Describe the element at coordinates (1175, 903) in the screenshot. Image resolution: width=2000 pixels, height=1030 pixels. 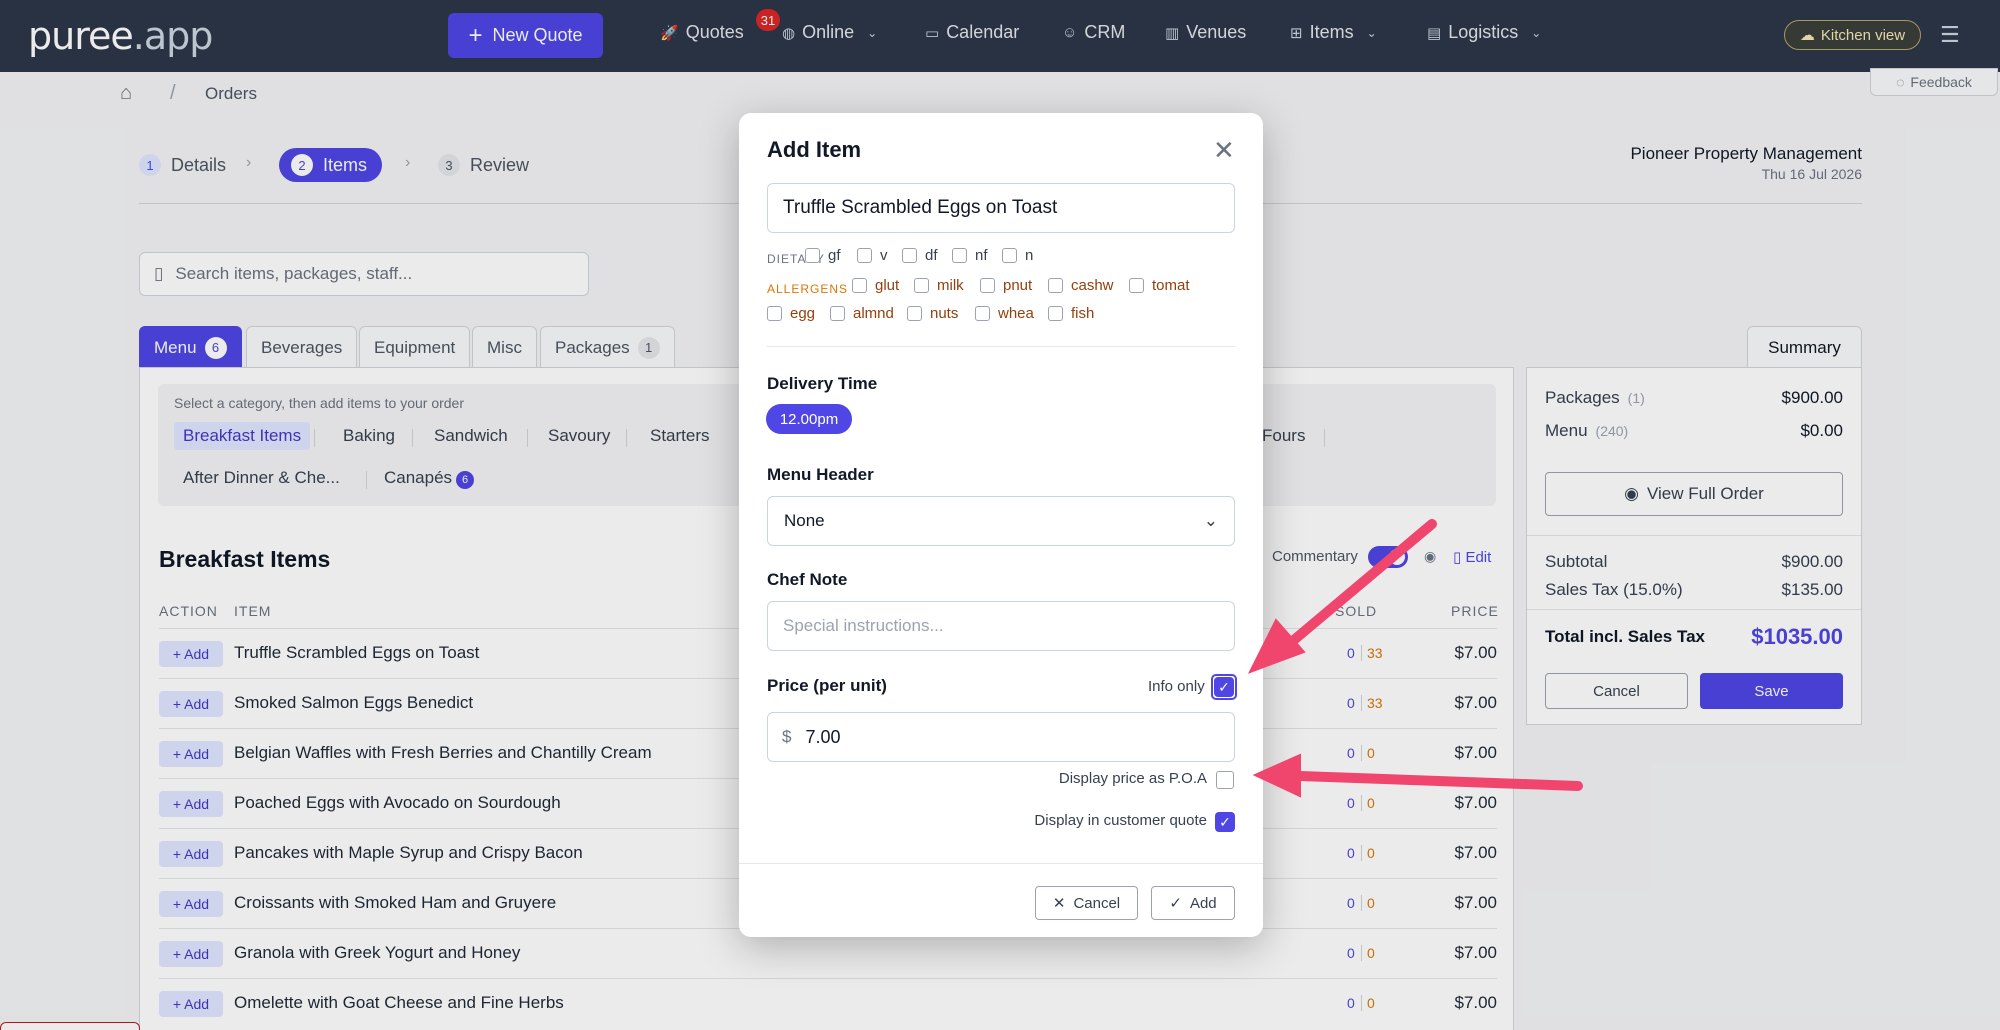
I see `check-icon: ✓` at that location.